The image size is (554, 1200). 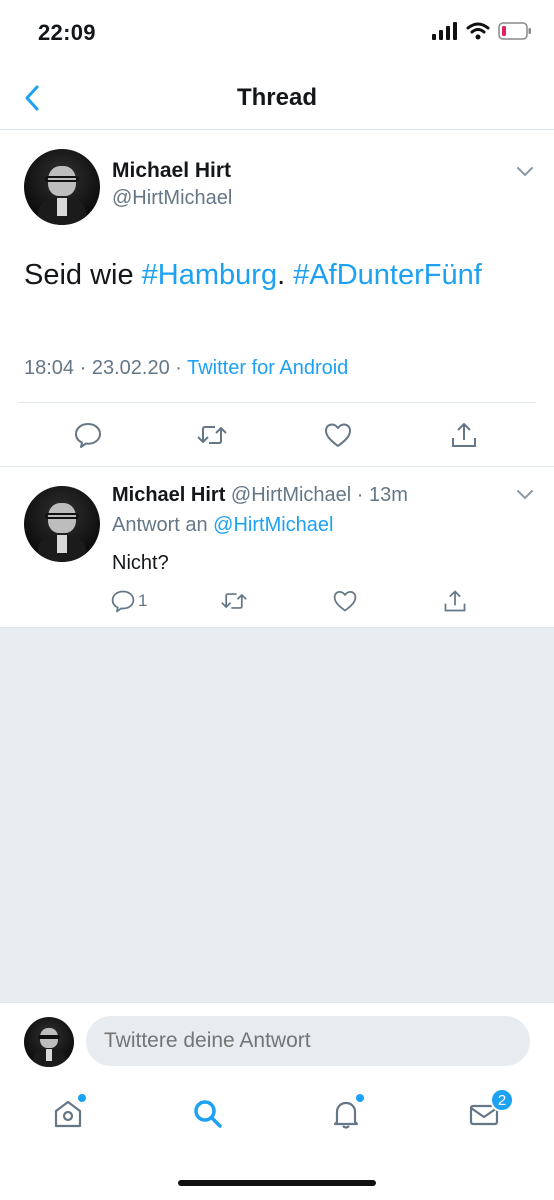 I want to click on tweet-meta: 18:04 · 23.02.20 · Twitter for Android, so click(x=186, y=368).